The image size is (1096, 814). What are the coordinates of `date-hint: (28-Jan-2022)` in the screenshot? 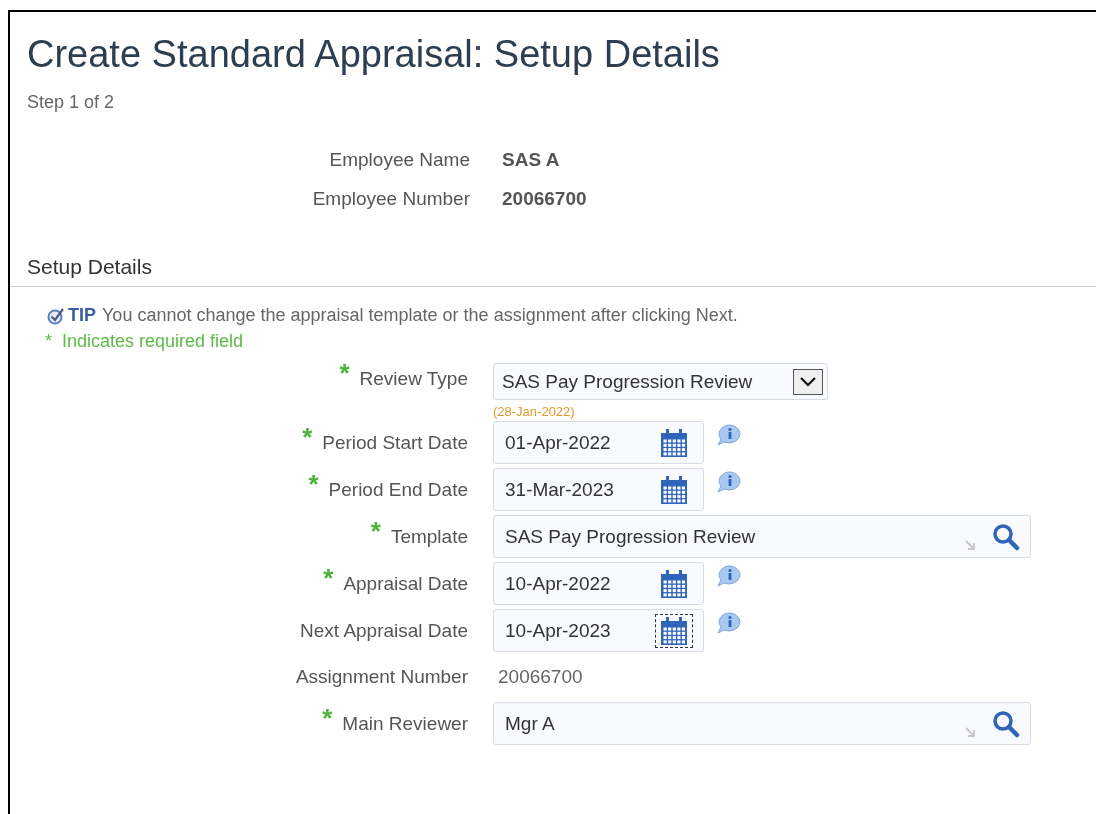 It's located at (534, 411).